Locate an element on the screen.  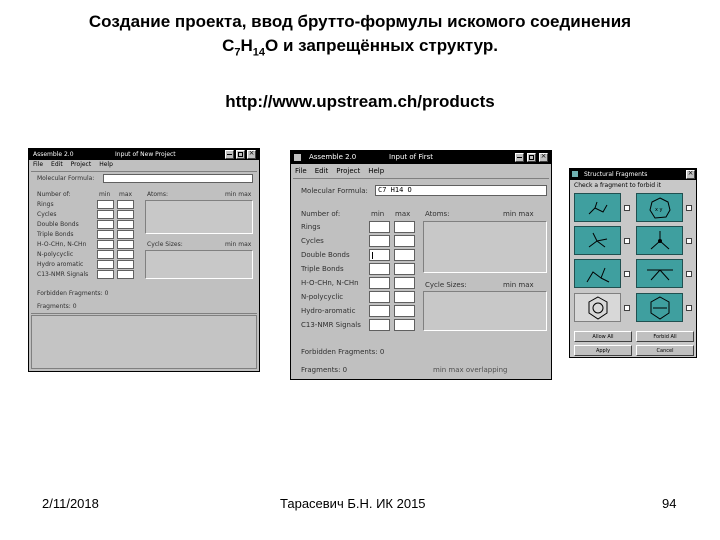
allow-all-button: Allow All is located at coordinates (603, 336).